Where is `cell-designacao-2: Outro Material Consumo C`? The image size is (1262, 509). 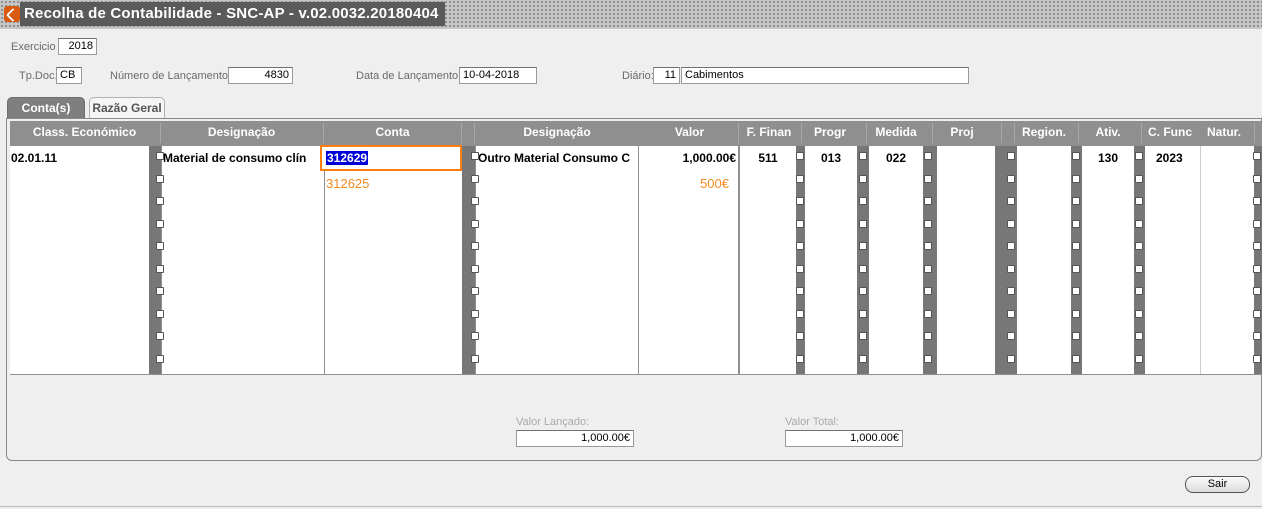
cell-designacao-2: Outro Material Consumo C is located at coordinates (557, 158).